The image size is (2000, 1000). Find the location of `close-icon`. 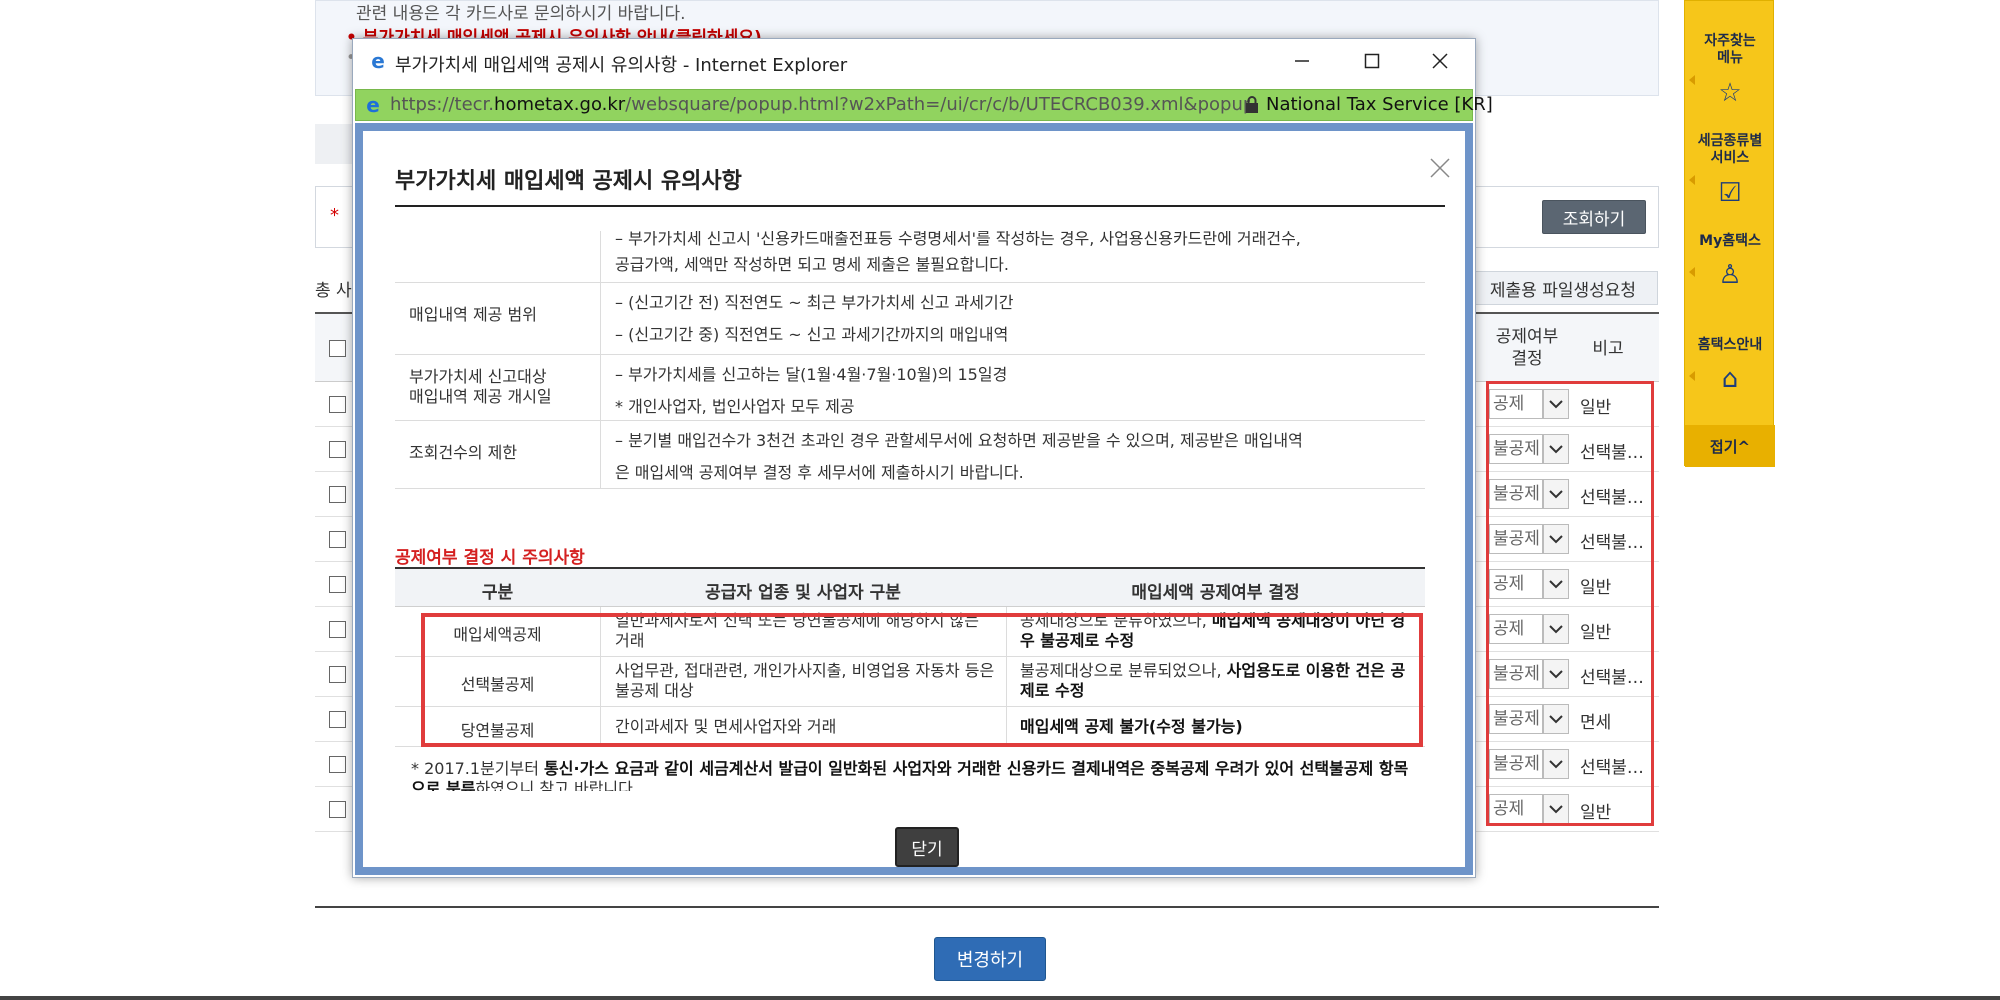

close-icon is located at coordinates (1440, 61).